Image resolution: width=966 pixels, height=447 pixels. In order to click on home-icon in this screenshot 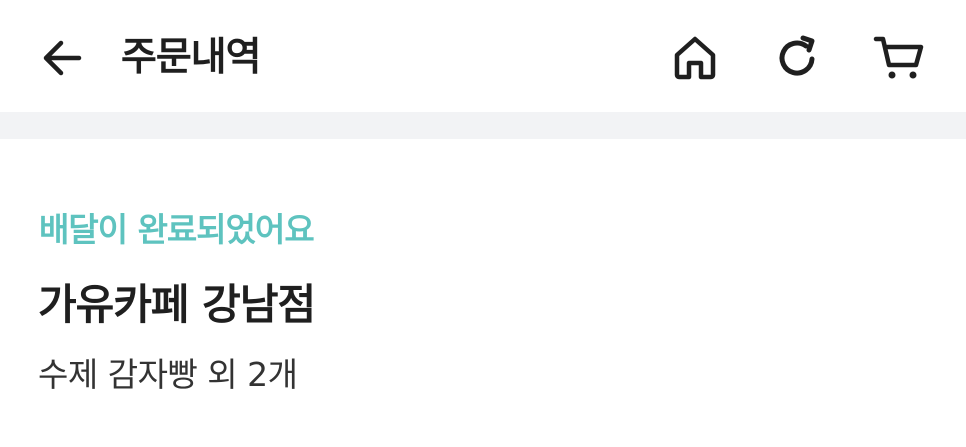, I will do `click(695, 58)`.